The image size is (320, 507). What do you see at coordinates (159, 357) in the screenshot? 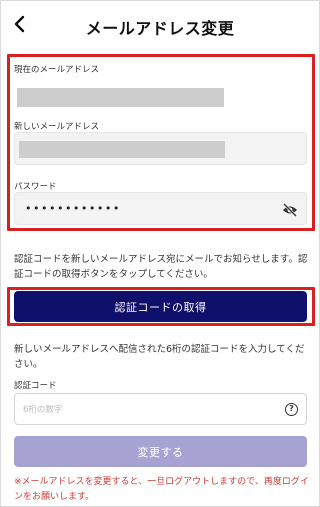
I see `enter-code-info: 新しいメールアドレスへ配信された6桁の認証コードを入力してください。` at bounding box center [159, 357].